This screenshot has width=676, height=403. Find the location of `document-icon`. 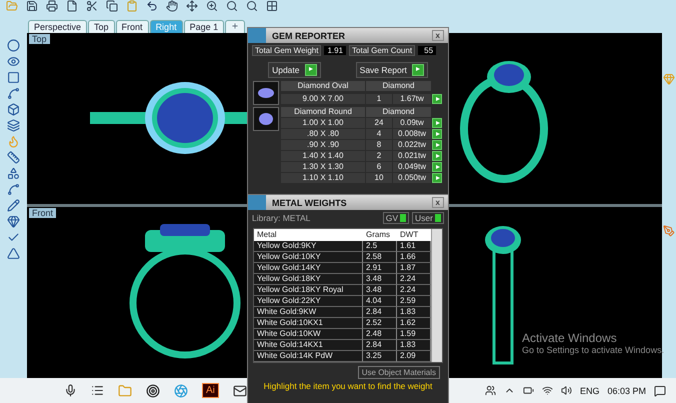

document-icon is located at coordinates (72, 6).